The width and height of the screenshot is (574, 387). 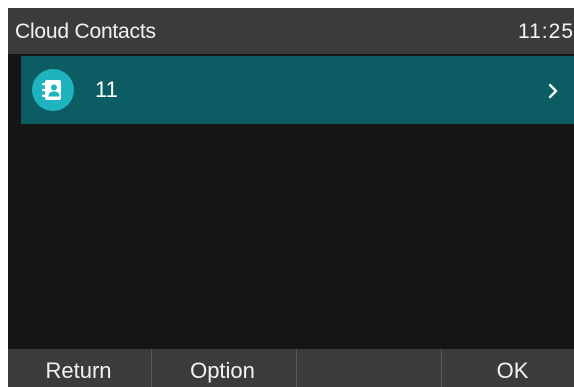 What do you see at coordinates (553, 91) in the screenshot?
I see `chevron-right-icon` at bounding box center [553, 91].